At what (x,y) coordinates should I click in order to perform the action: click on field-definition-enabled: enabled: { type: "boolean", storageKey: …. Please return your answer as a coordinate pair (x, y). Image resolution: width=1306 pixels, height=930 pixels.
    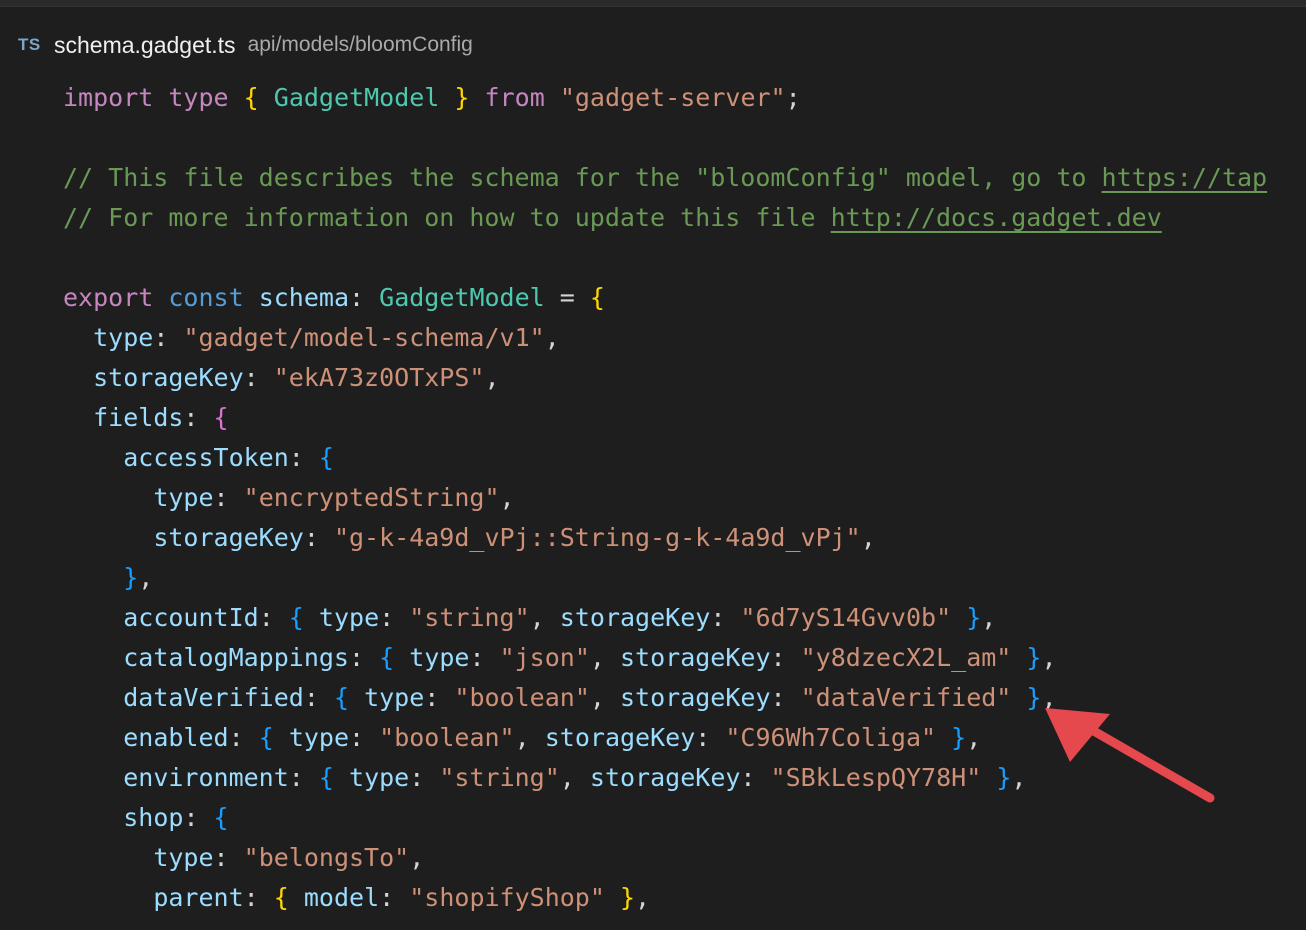
    Looking at the image, I should click on (552, 737).